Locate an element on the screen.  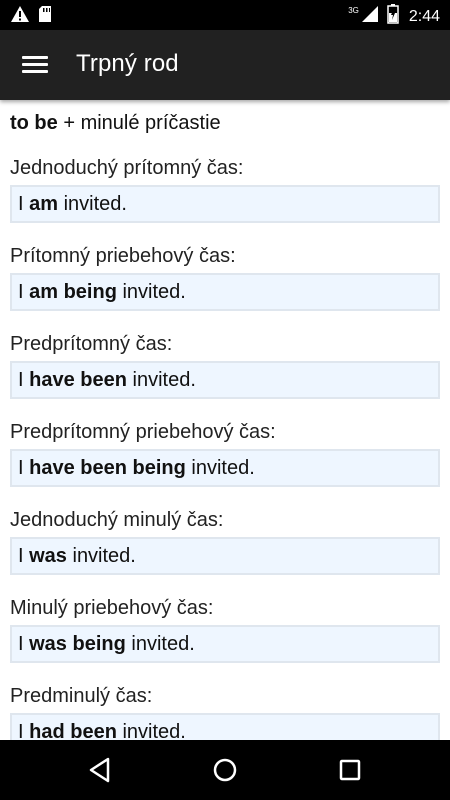
page-title: Trpný rod is located at coordinates (127, 63).